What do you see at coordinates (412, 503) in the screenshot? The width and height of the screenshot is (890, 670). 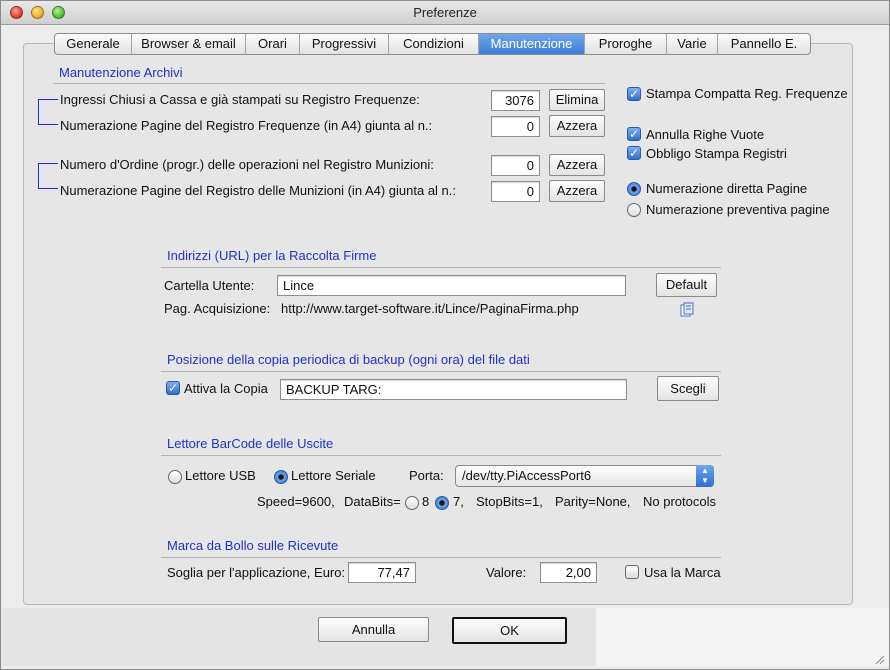 I see `databits-8-radio` at bounding box center [412, 503].